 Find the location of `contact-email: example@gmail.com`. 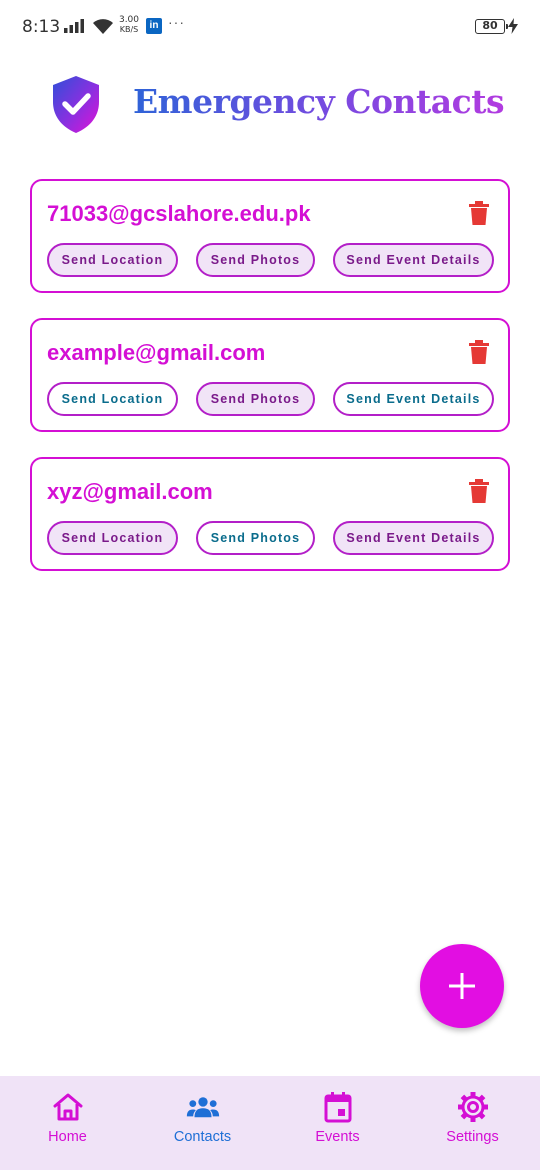

contact-email: example@gmail.com is located at coordinates (156, 352).